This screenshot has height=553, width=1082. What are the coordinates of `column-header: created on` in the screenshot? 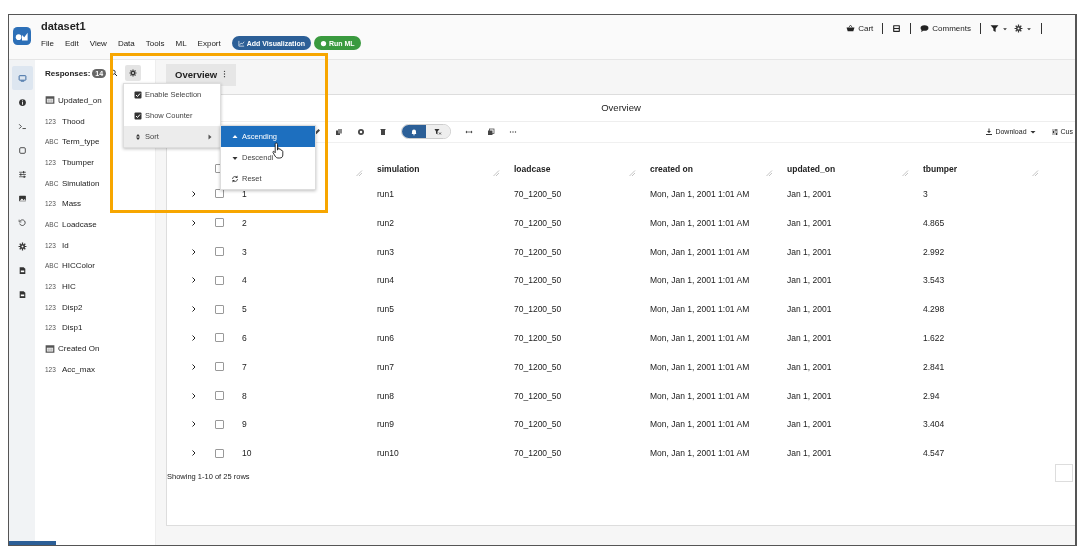 It's located at (671, 168).